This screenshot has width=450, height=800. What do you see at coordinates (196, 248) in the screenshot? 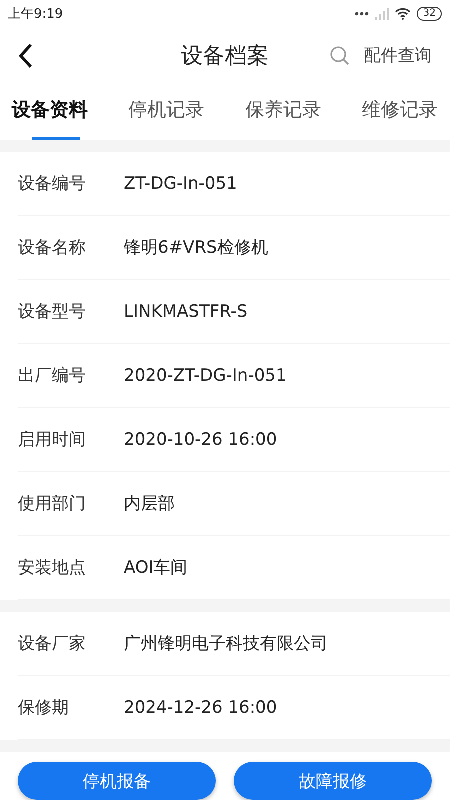
I see `field-value: 锋明6#VRS检修机` at bounding box center [196, 248].